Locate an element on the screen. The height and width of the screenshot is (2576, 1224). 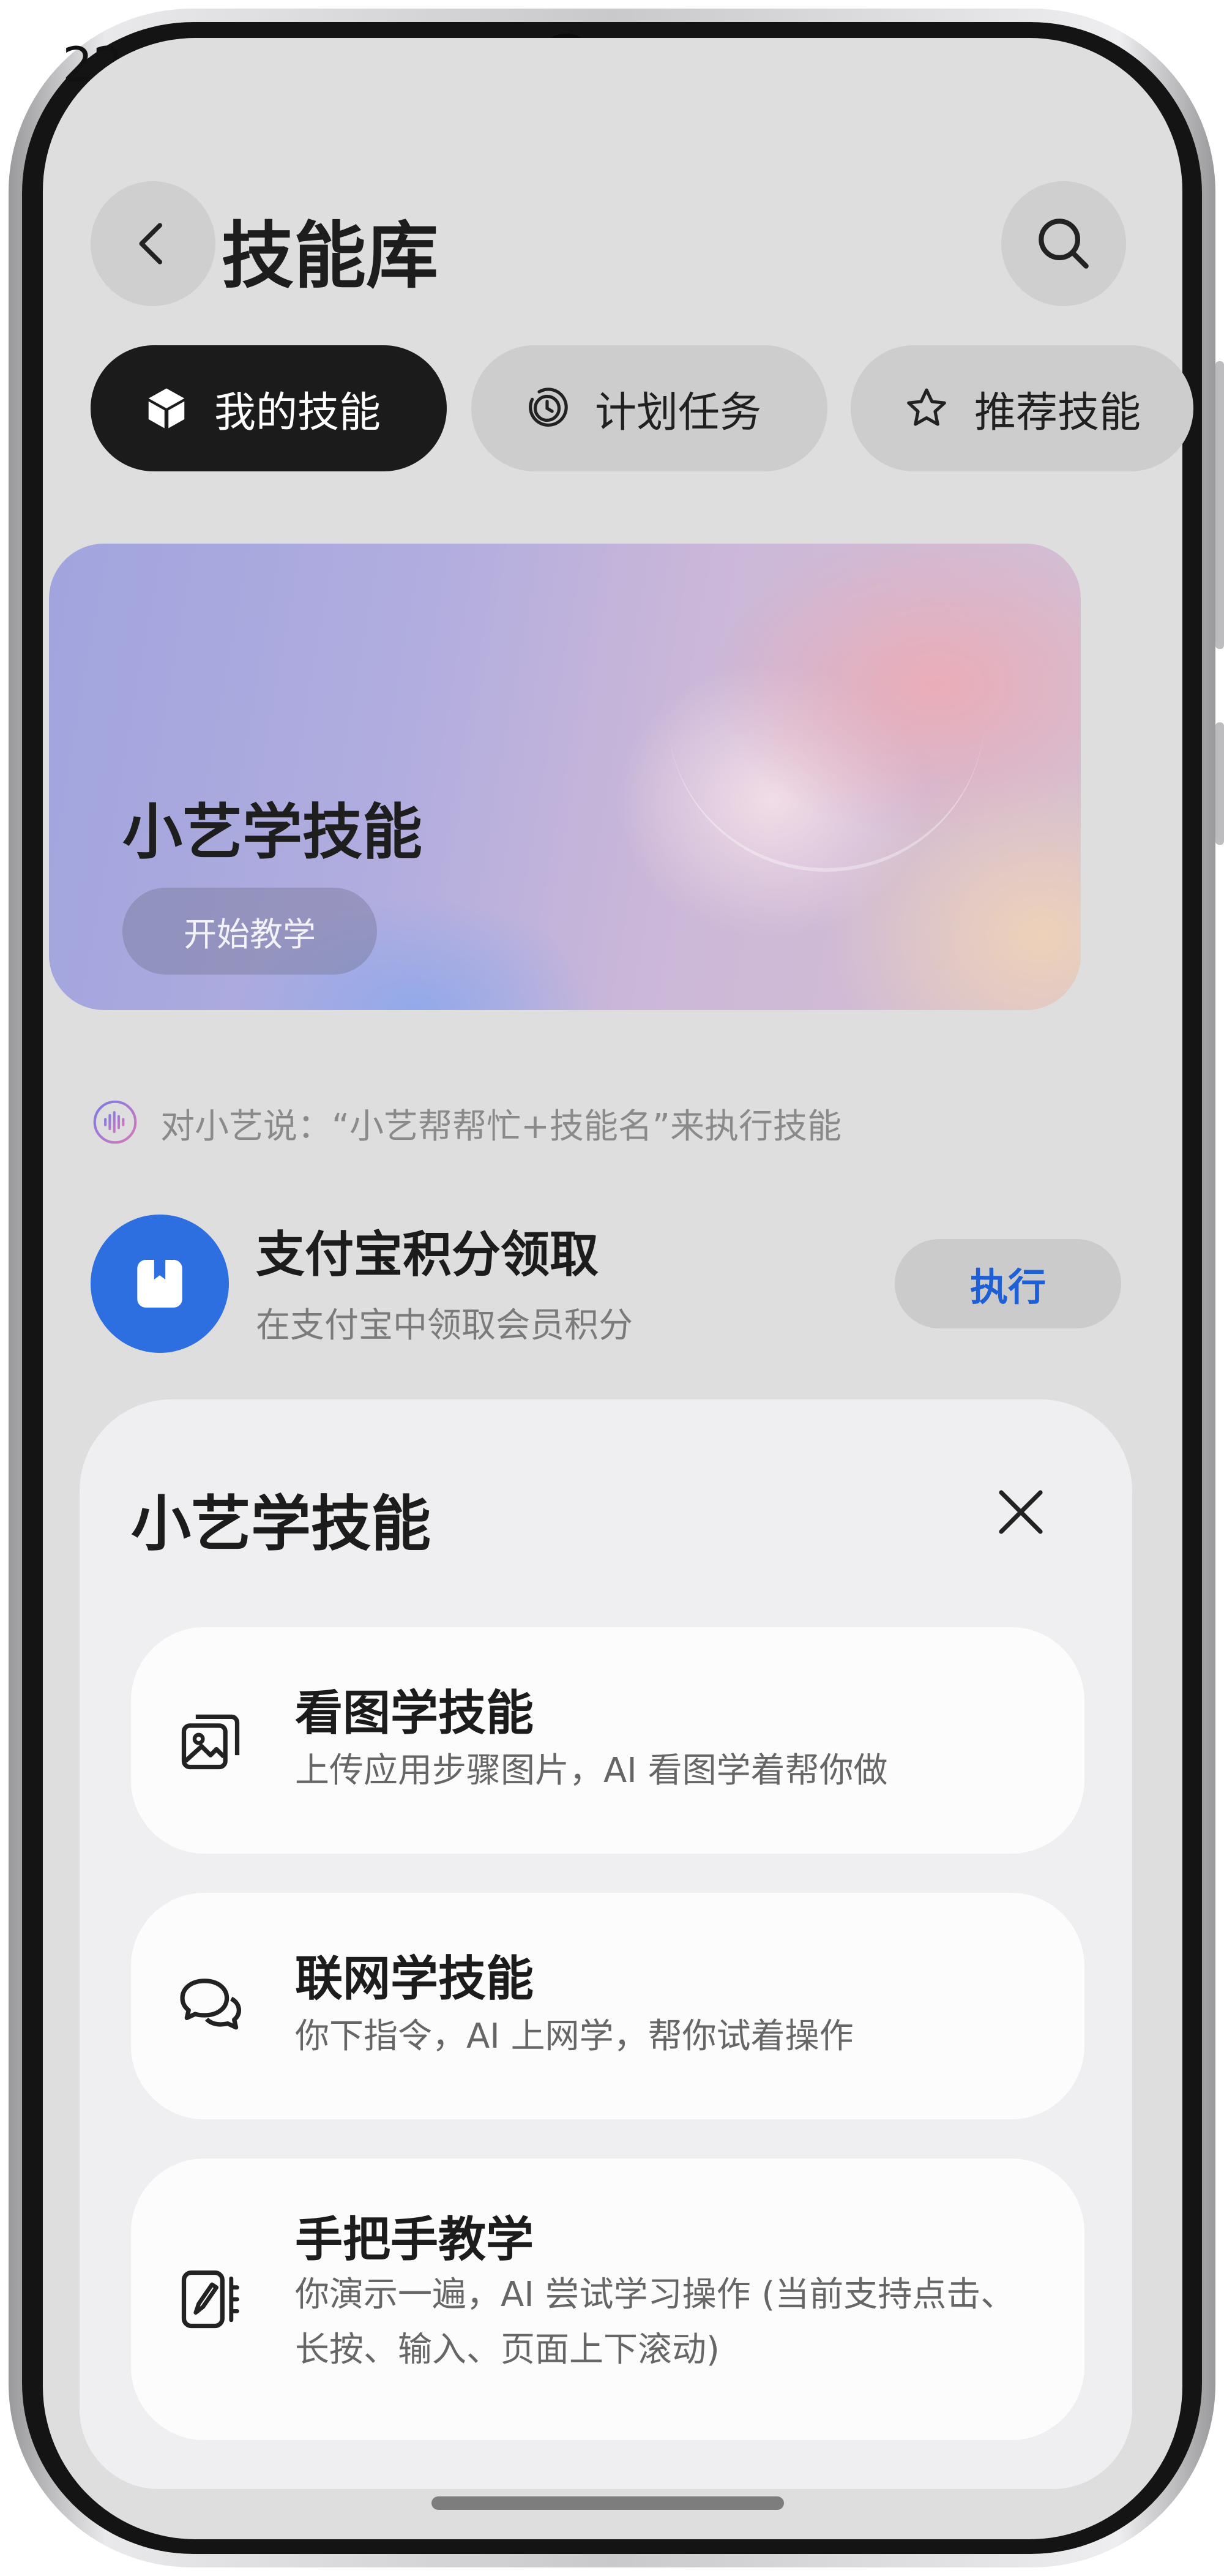
search-button is located at coordinates (1063, 243).